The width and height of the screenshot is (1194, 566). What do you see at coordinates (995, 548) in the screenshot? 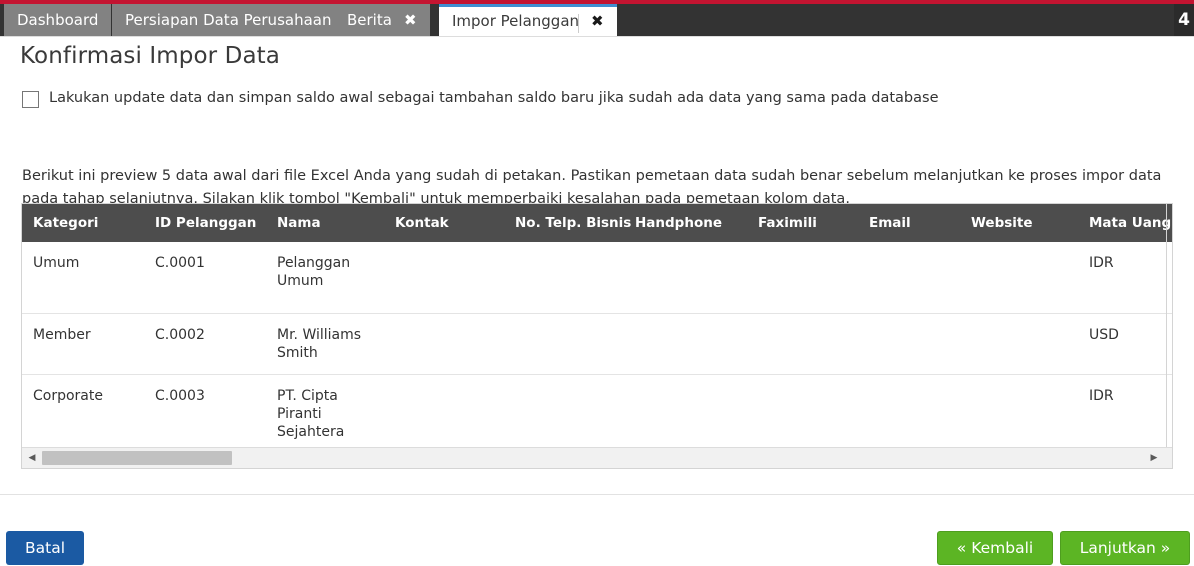
I see `back-button: « Kembali` at bounding box center [995, 548].